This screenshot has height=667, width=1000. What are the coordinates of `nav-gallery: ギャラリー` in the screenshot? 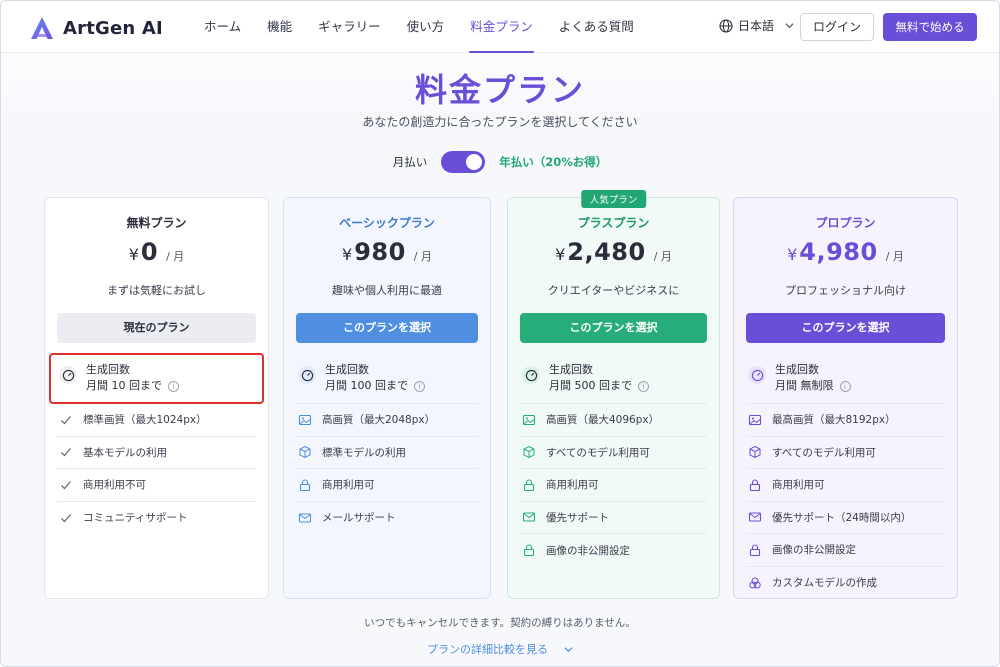 It's located at (349, 27).